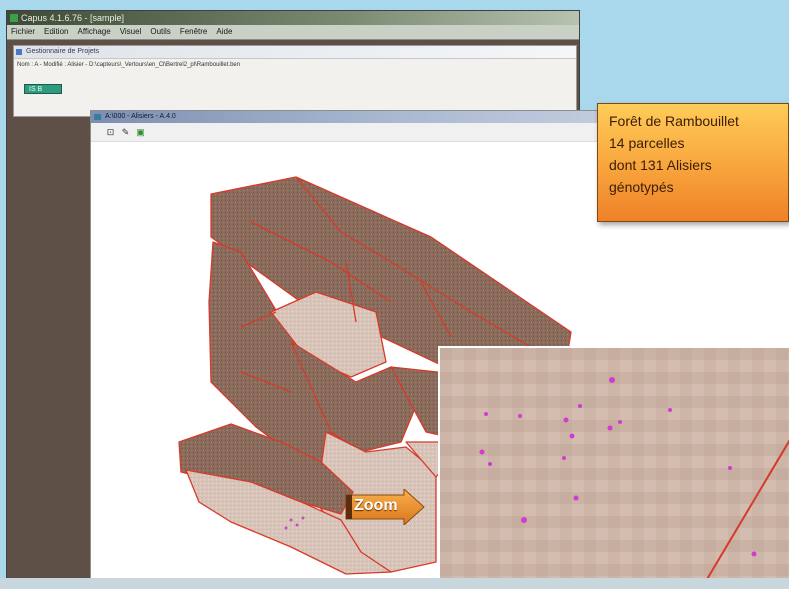  What do you see at coordinates (647, 143) in the screenshot?
I see `info-line-parcels: 14 parcelles` at bounding box center [647, 143].